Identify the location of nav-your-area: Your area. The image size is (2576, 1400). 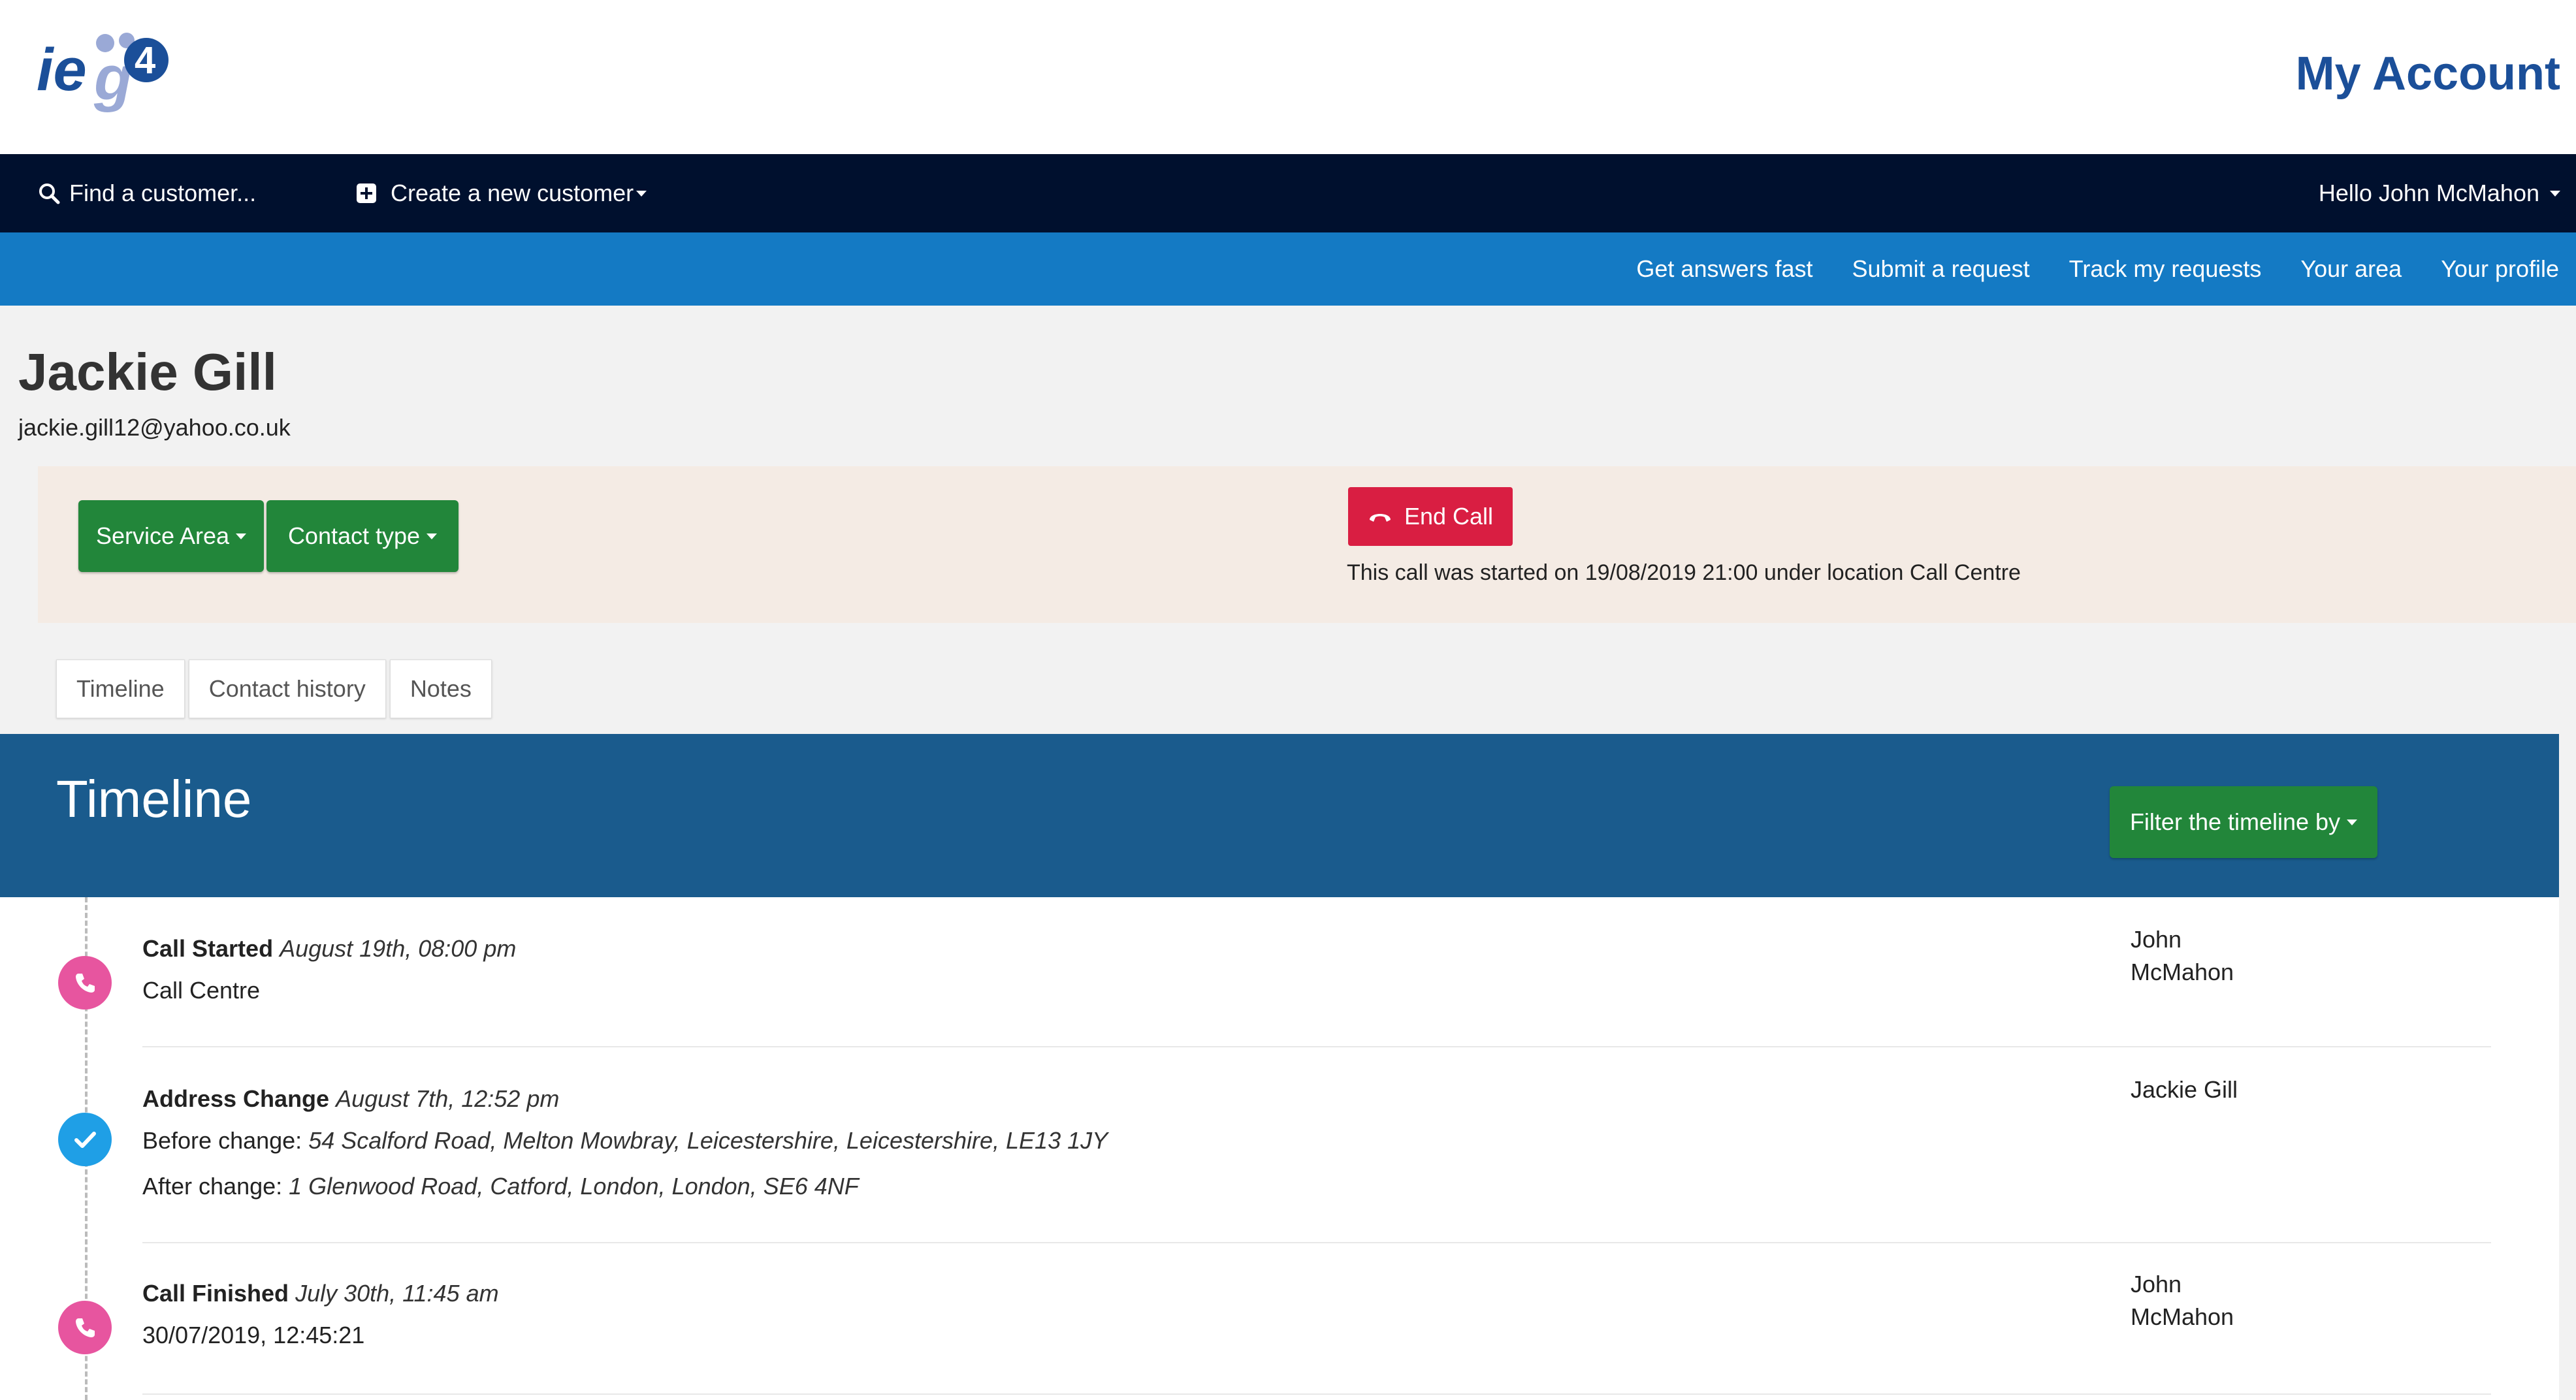
(2351, 269).